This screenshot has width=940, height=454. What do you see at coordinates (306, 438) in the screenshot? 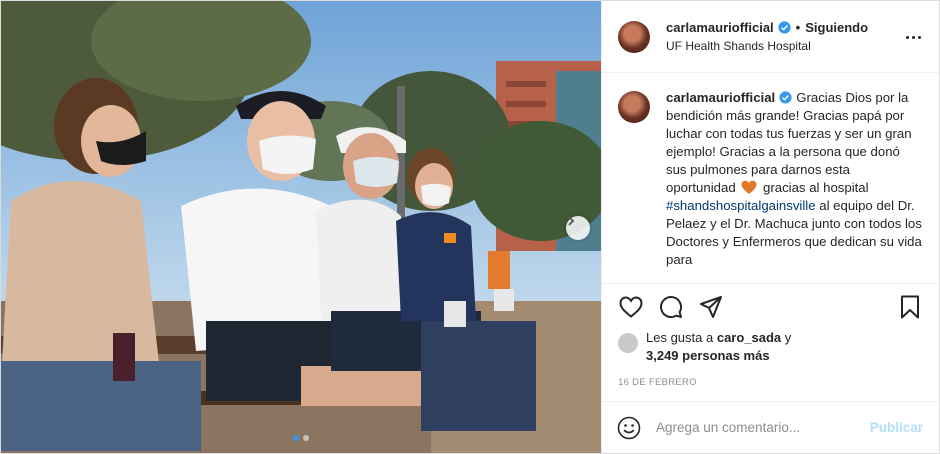
I see `carousel-dot` at bounding box center [306, 438].